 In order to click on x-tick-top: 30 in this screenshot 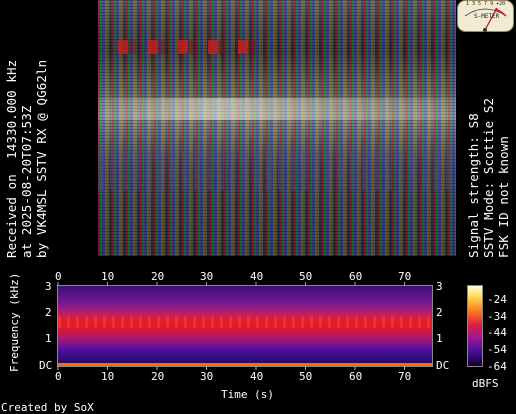, I will do `click(207, 276)`.